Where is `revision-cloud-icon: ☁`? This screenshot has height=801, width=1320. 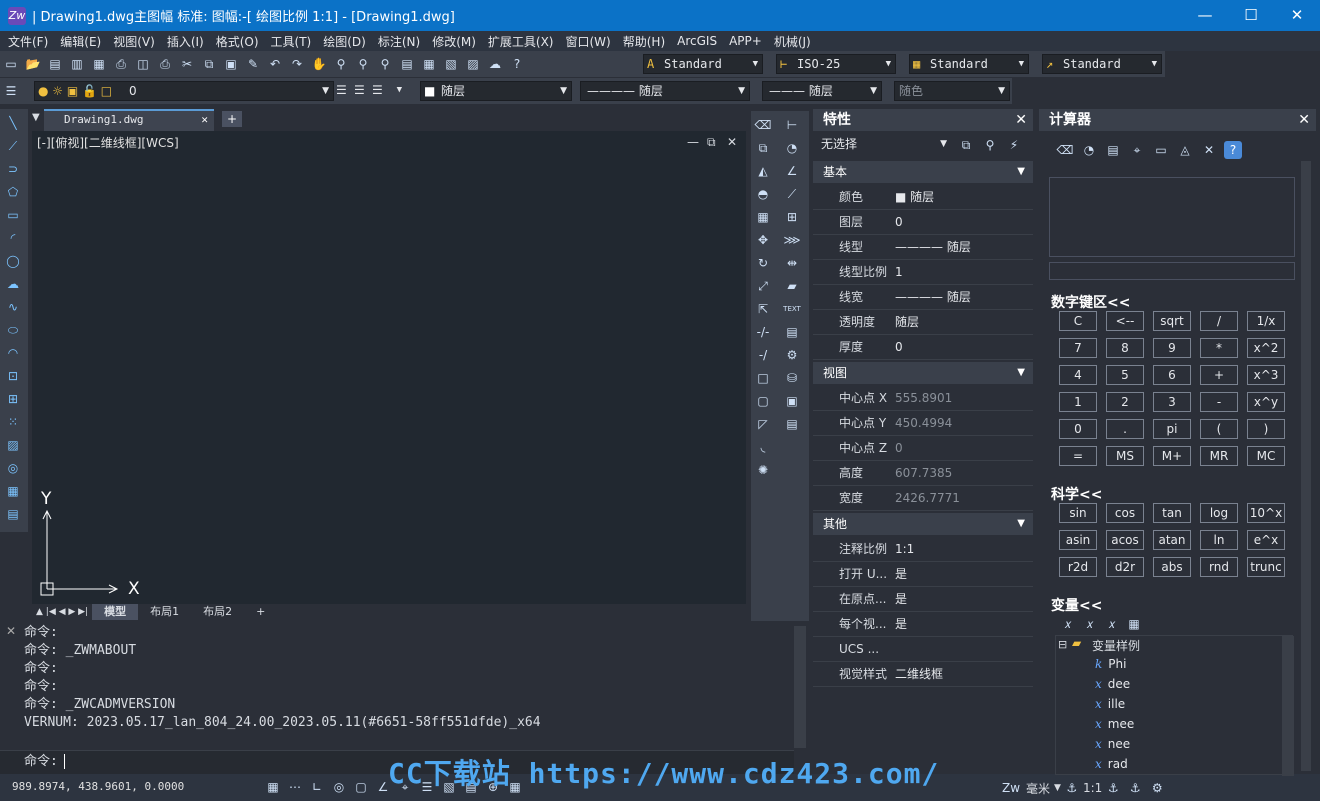
revision-cloud-icon: ☁ is located at coordinates (13, 284).